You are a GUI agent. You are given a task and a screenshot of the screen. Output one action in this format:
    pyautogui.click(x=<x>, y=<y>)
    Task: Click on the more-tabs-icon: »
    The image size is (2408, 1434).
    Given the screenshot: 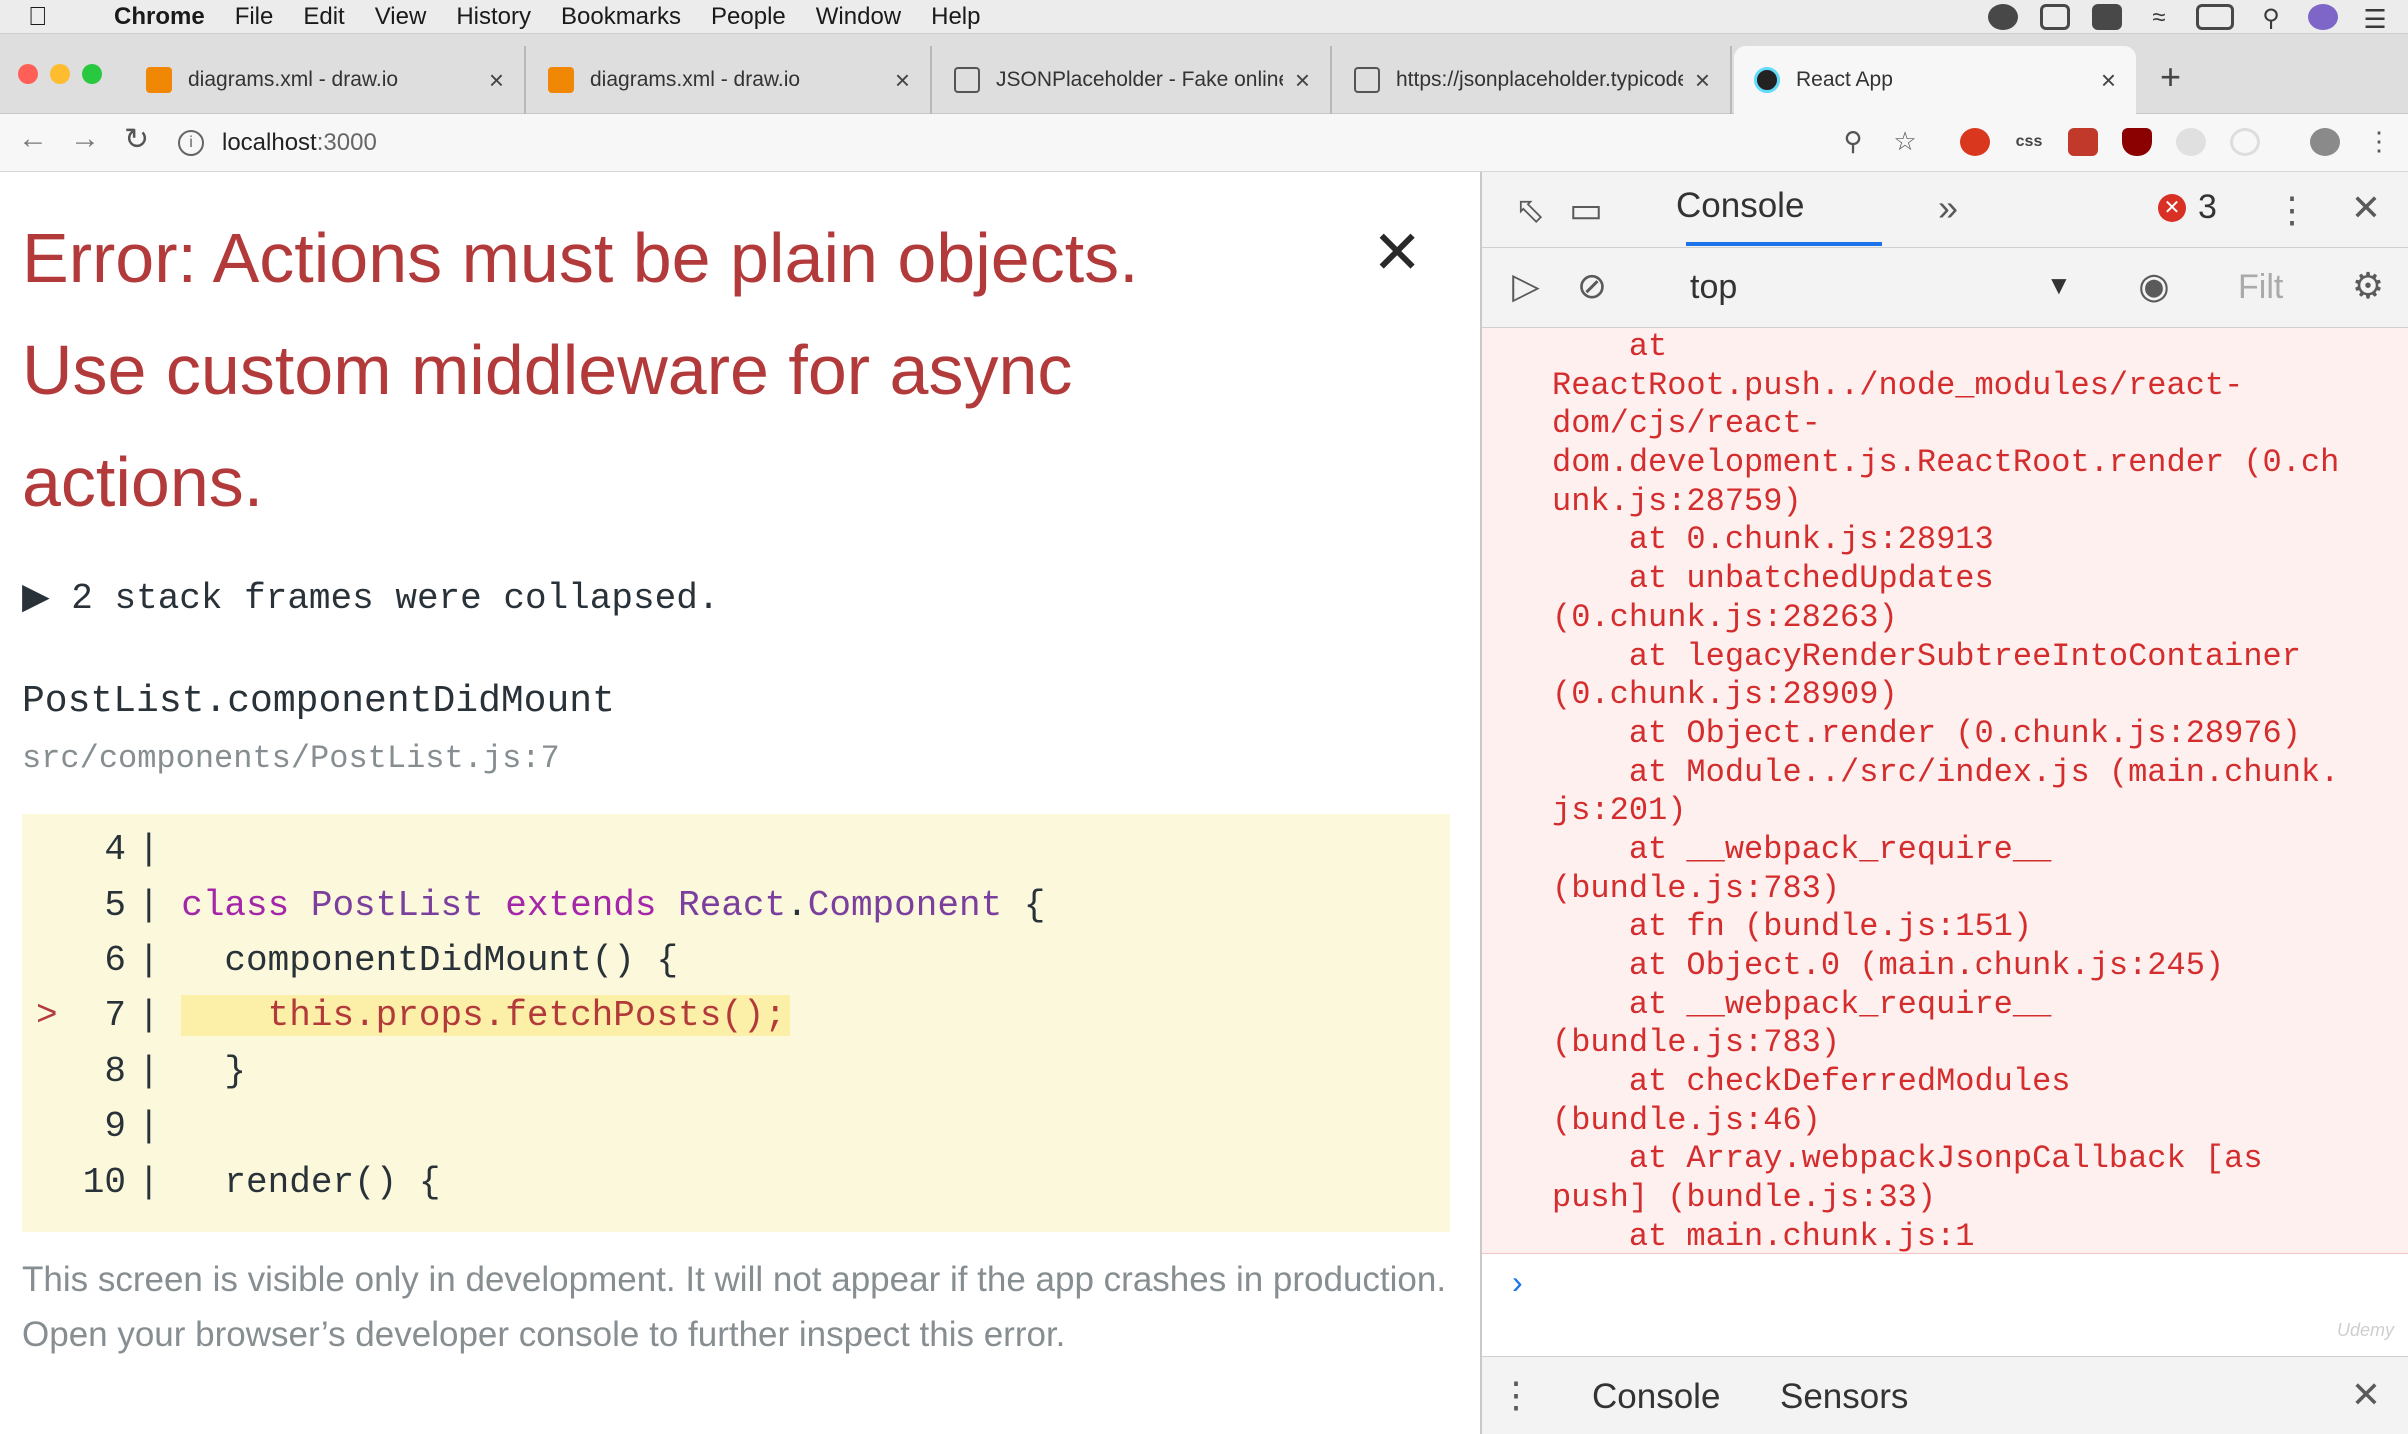 What is the action you would take?
    pyautogui.click(x=1948, y=208)
    